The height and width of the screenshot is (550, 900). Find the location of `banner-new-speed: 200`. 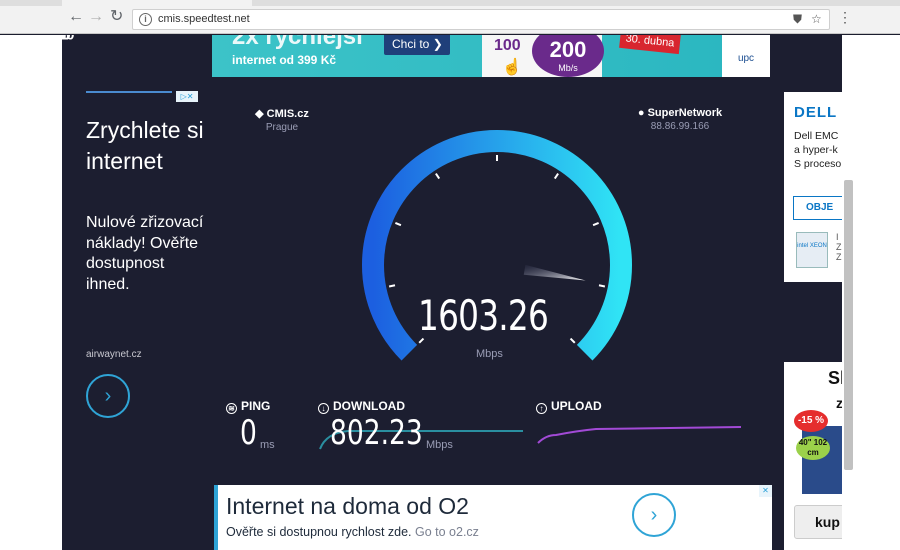

banner-new-speed: 200 is located at coordinates (568, 49).